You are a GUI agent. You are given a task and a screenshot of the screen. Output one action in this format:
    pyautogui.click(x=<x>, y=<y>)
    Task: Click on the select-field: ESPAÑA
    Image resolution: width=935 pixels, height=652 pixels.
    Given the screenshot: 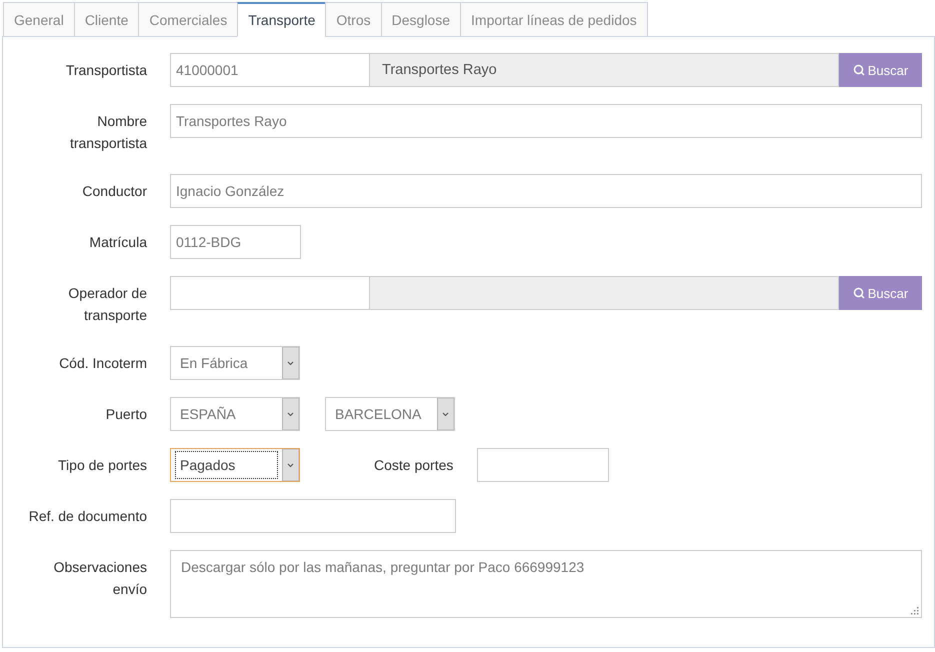 What is the action you would take?
    pyautogui.click(x=235, y=414)
    